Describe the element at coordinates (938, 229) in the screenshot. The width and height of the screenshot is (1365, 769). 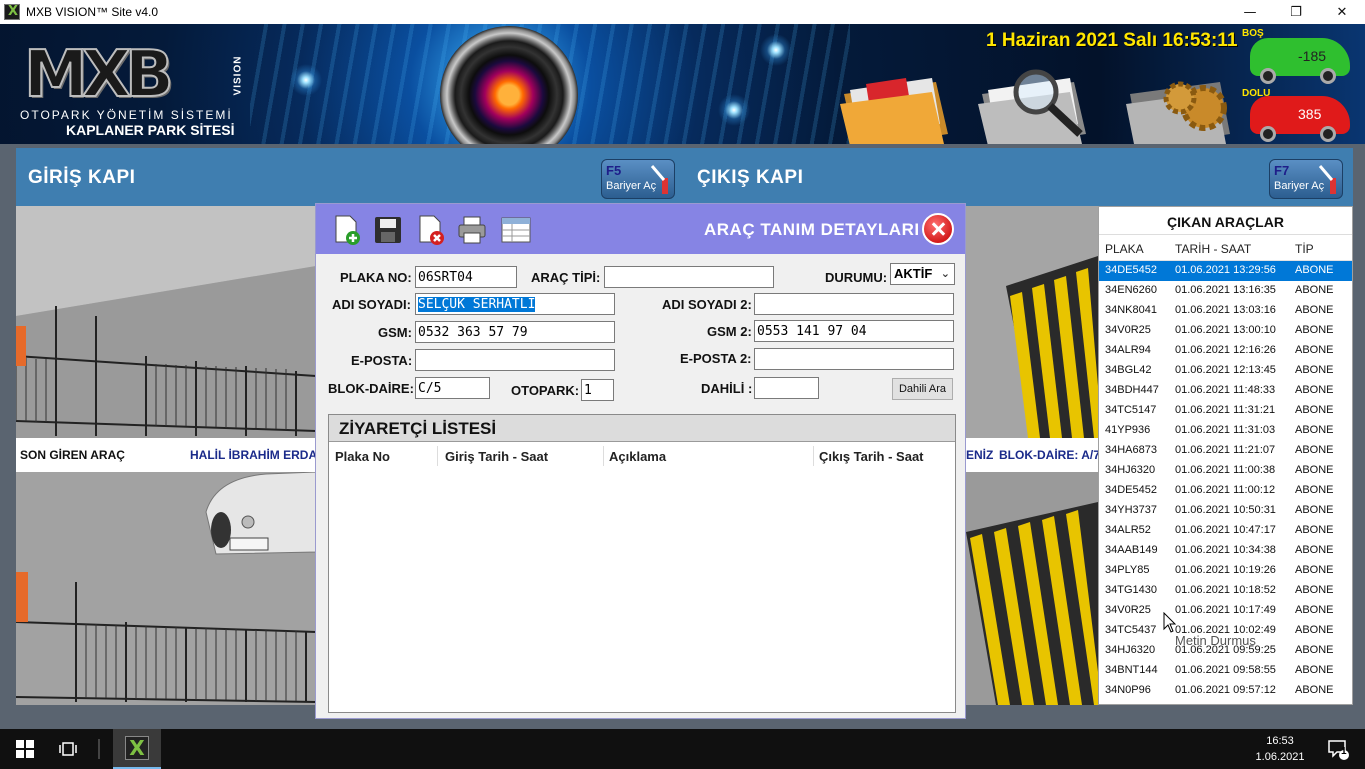
I see `dialog-close-button` at that location.